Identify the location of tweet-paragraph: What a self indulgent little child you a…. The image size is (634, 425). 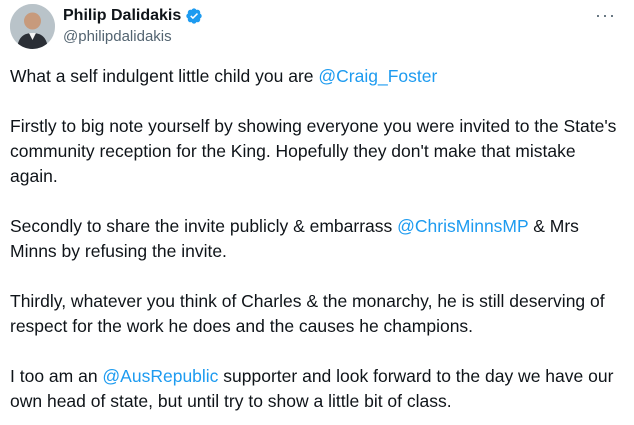
(316, 76).